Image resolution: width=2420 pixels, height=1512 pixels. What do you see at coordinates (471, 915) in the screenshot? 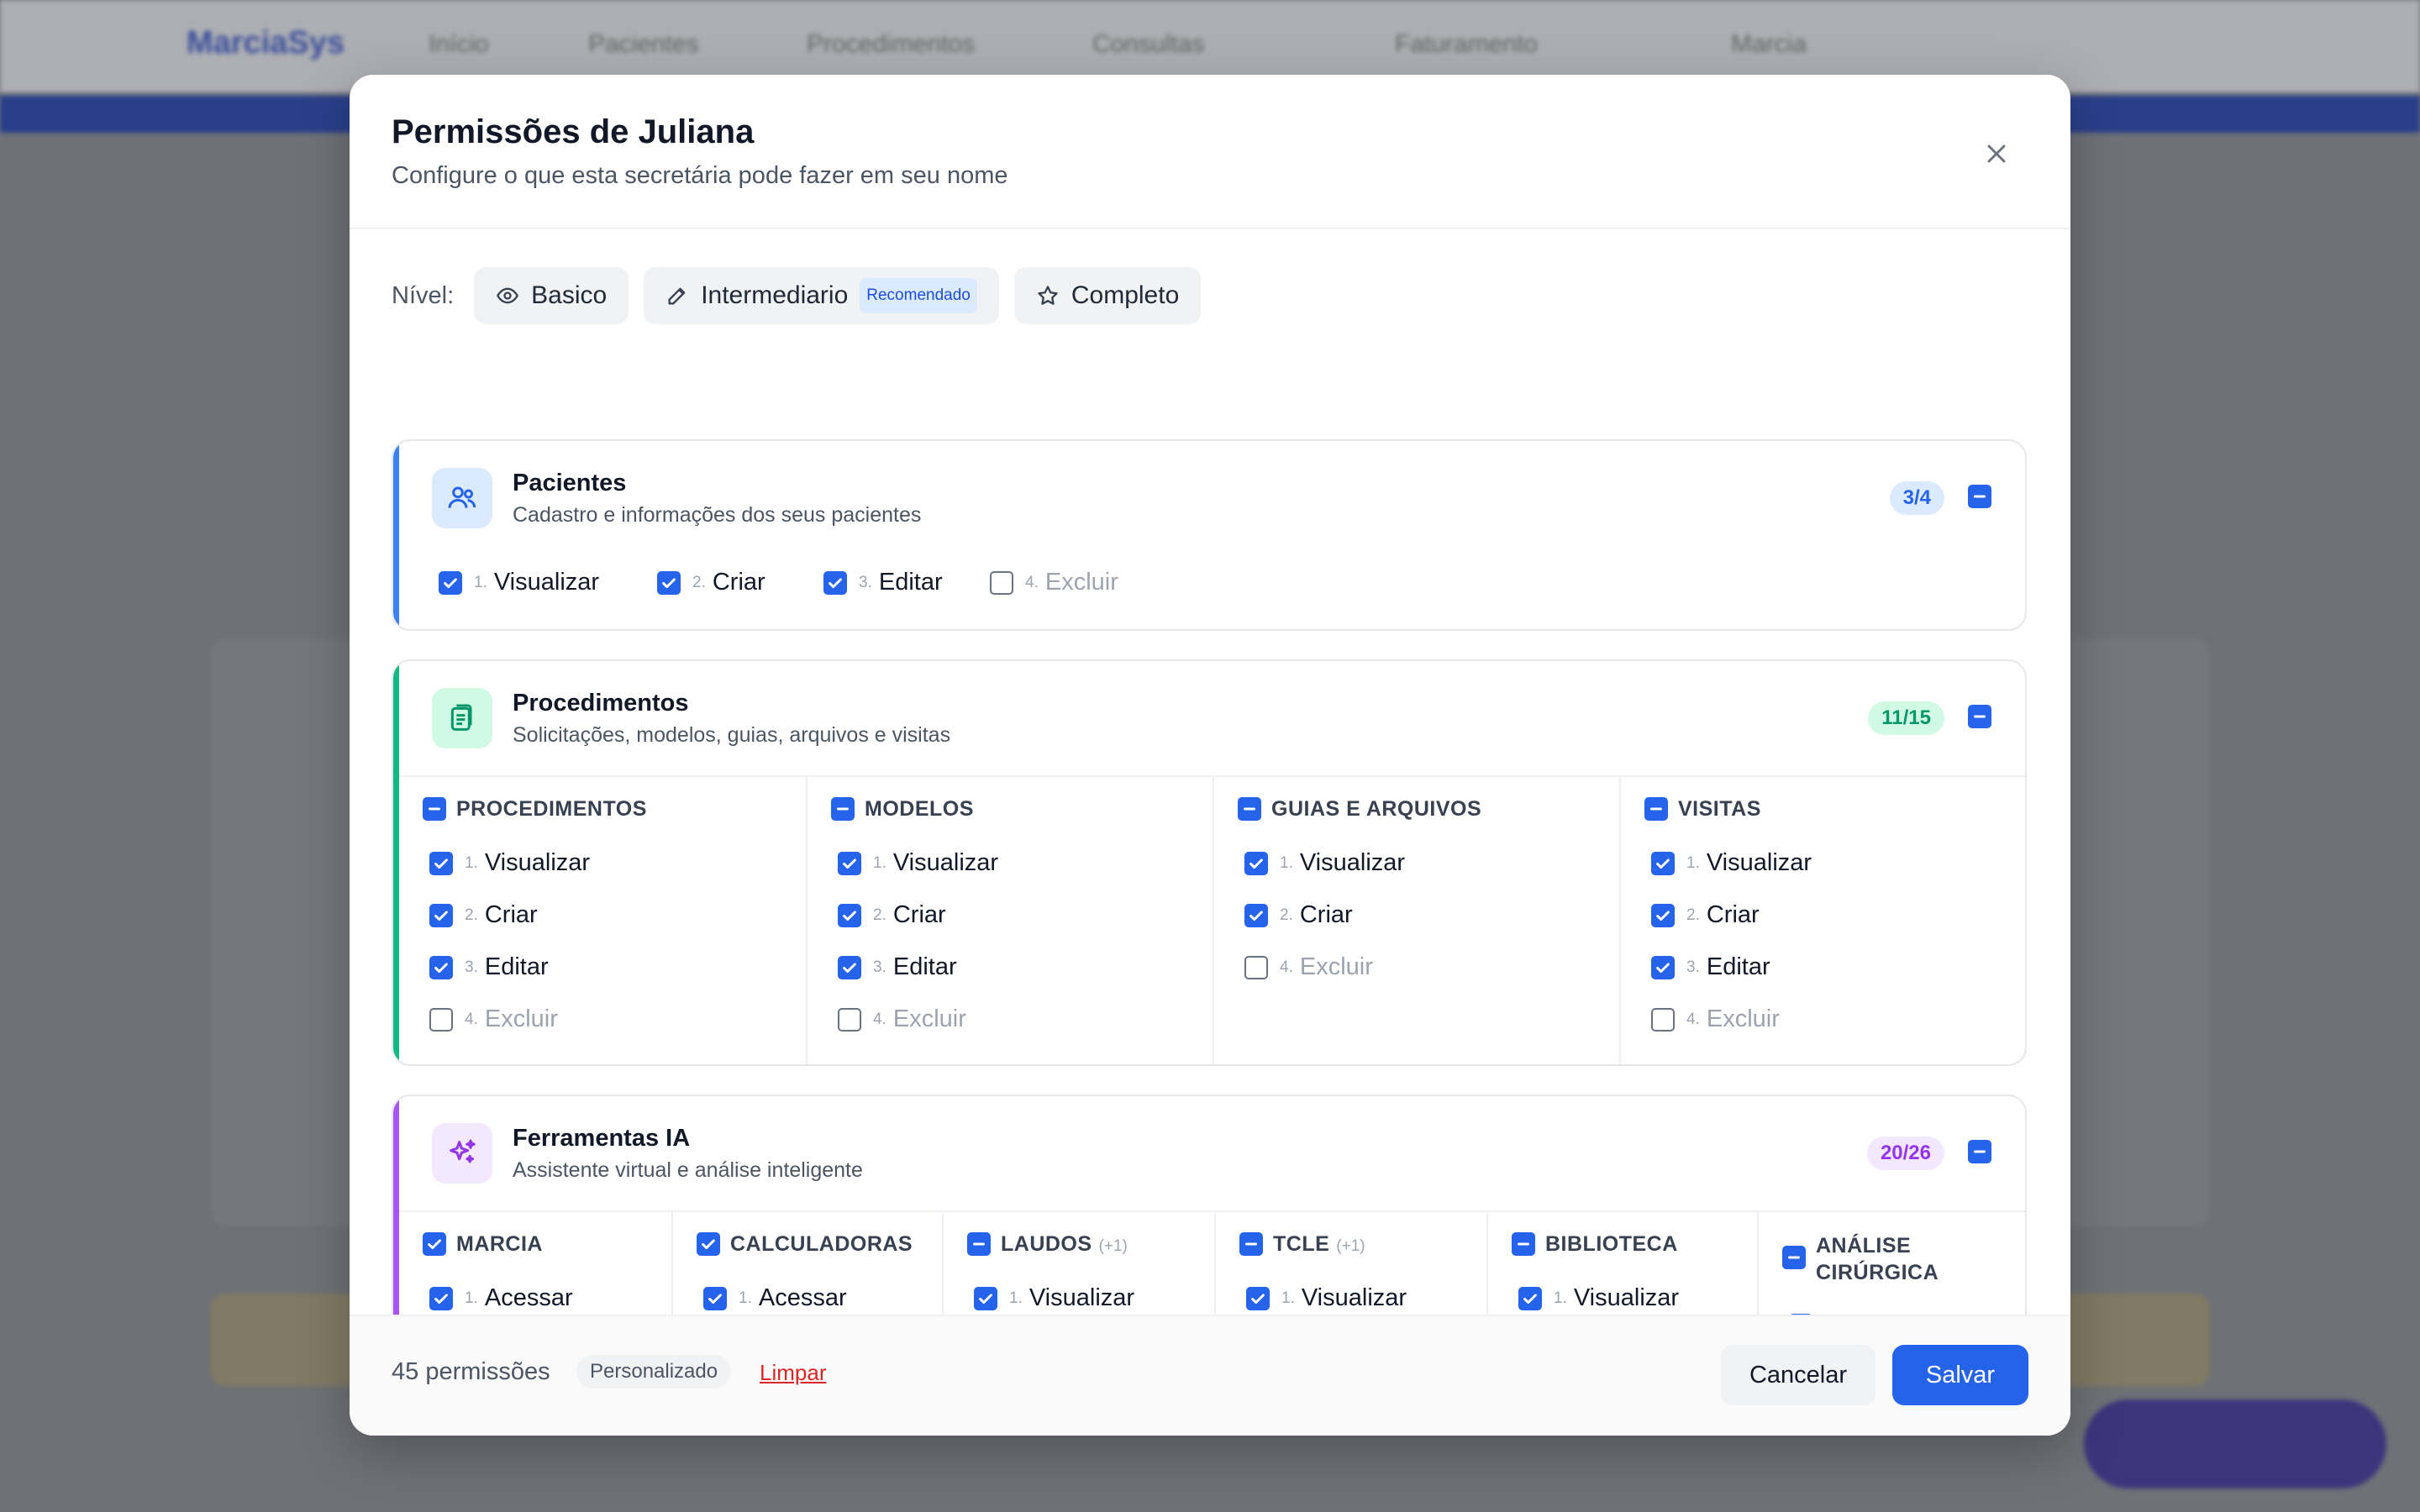
I see `permission-number: 2.` at bounding box center [471, 915].